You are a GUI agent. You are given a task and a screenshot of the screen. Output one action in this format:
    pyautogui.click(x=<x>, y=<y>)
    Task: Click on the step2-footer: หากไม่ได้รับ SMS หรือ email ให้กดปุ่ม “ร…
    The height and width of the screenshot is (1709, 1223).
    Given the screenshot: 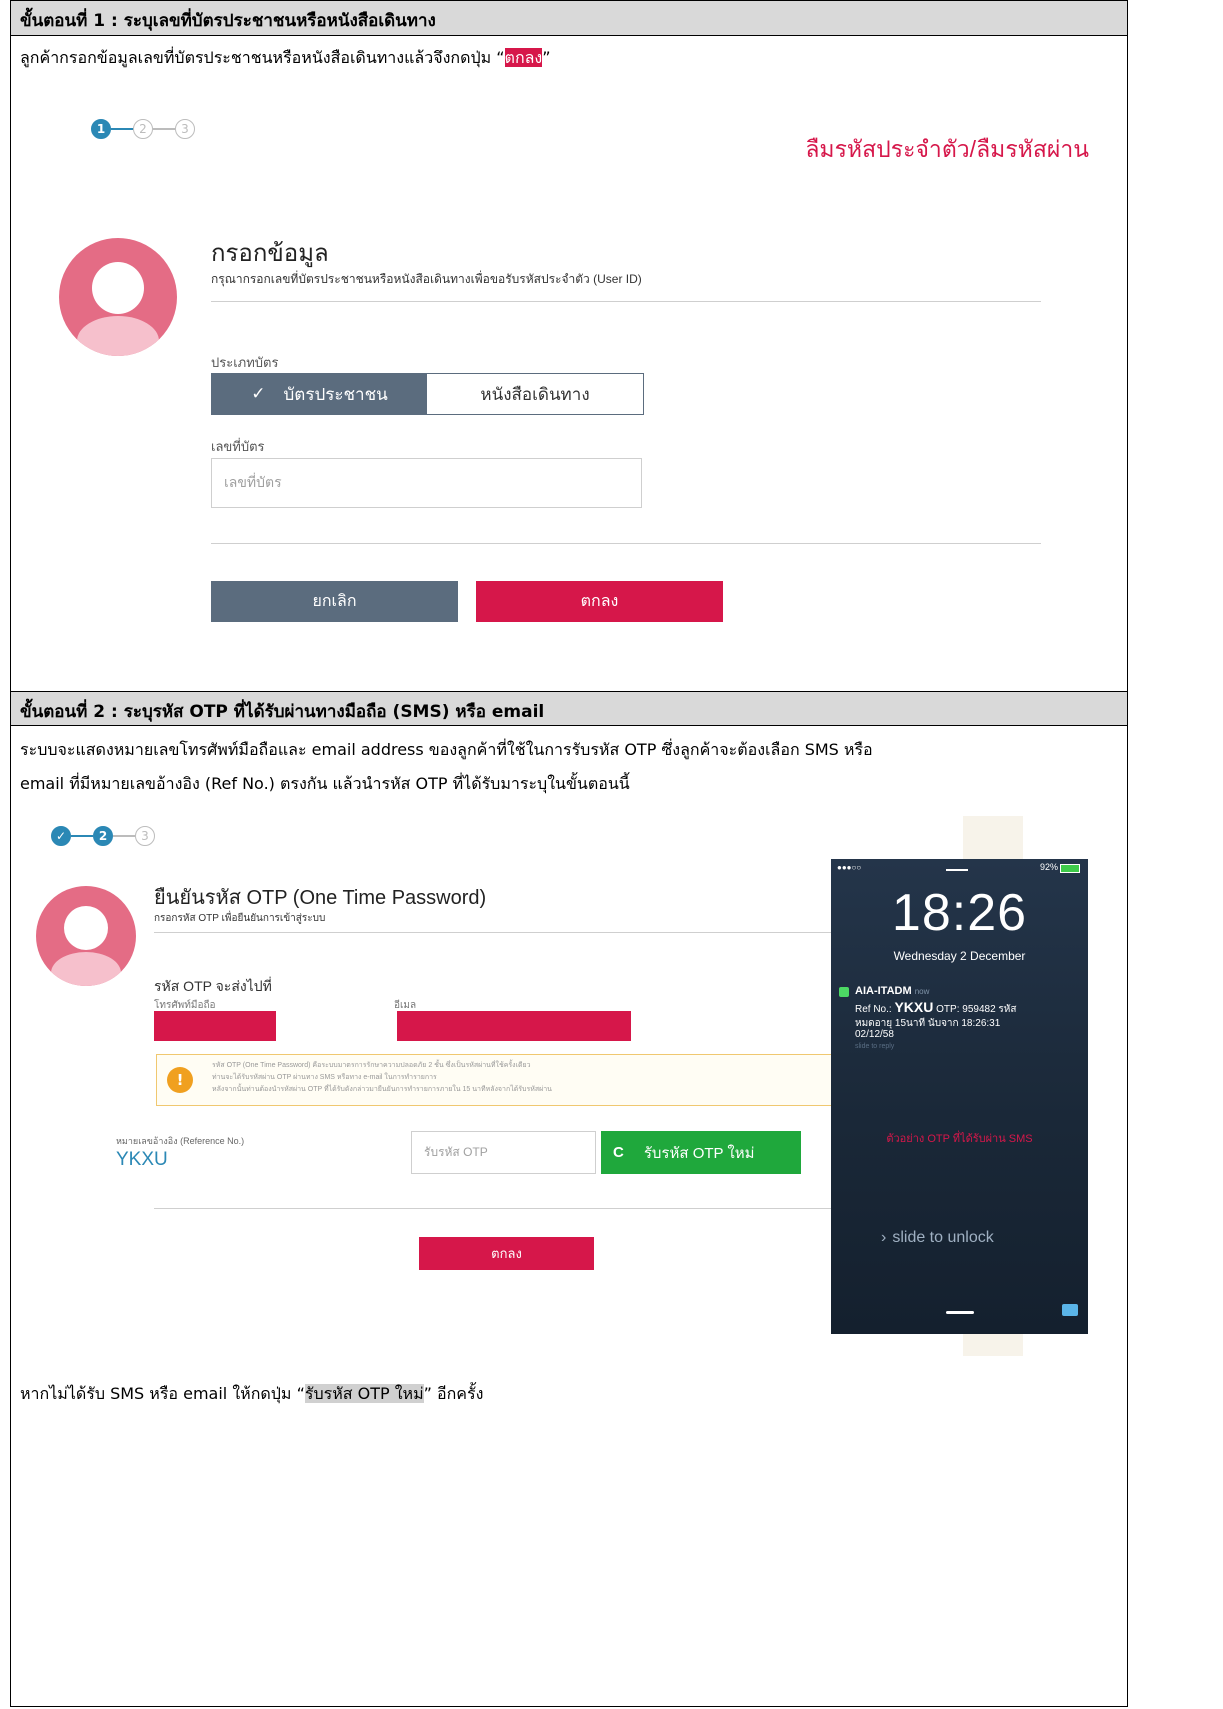 What is the action you would take?
    pyautogui.click(x=251, y=1394)
    